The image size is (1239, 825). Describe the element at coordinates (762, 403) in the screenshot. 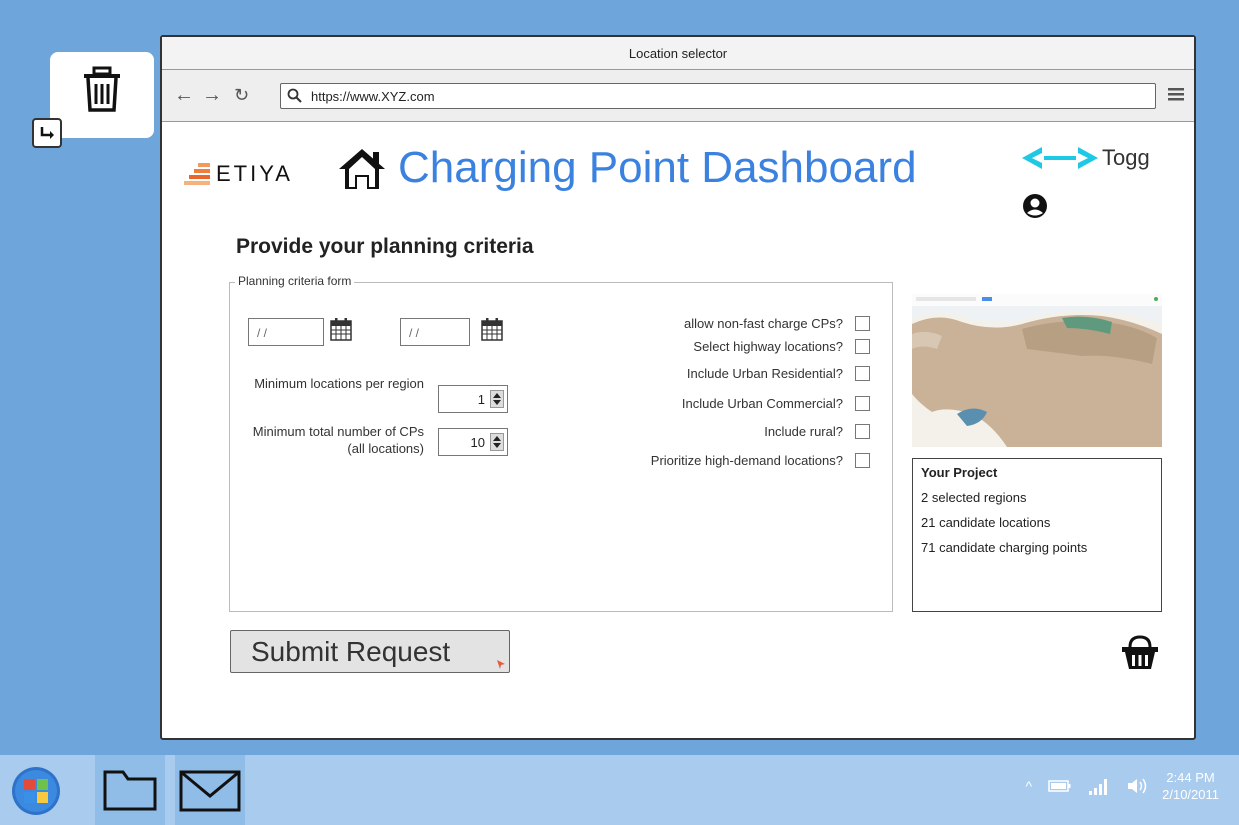

I see `checkbox-label: Include Urban Commercial?` at that location.